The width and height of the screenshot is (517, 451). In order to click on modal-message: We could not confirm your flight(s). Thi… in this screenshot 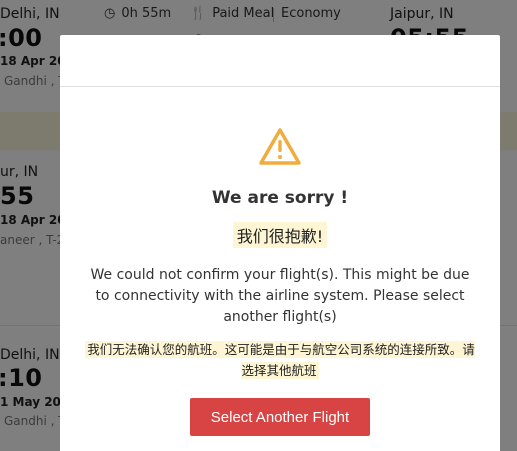, I will do `click(280, 296)`.